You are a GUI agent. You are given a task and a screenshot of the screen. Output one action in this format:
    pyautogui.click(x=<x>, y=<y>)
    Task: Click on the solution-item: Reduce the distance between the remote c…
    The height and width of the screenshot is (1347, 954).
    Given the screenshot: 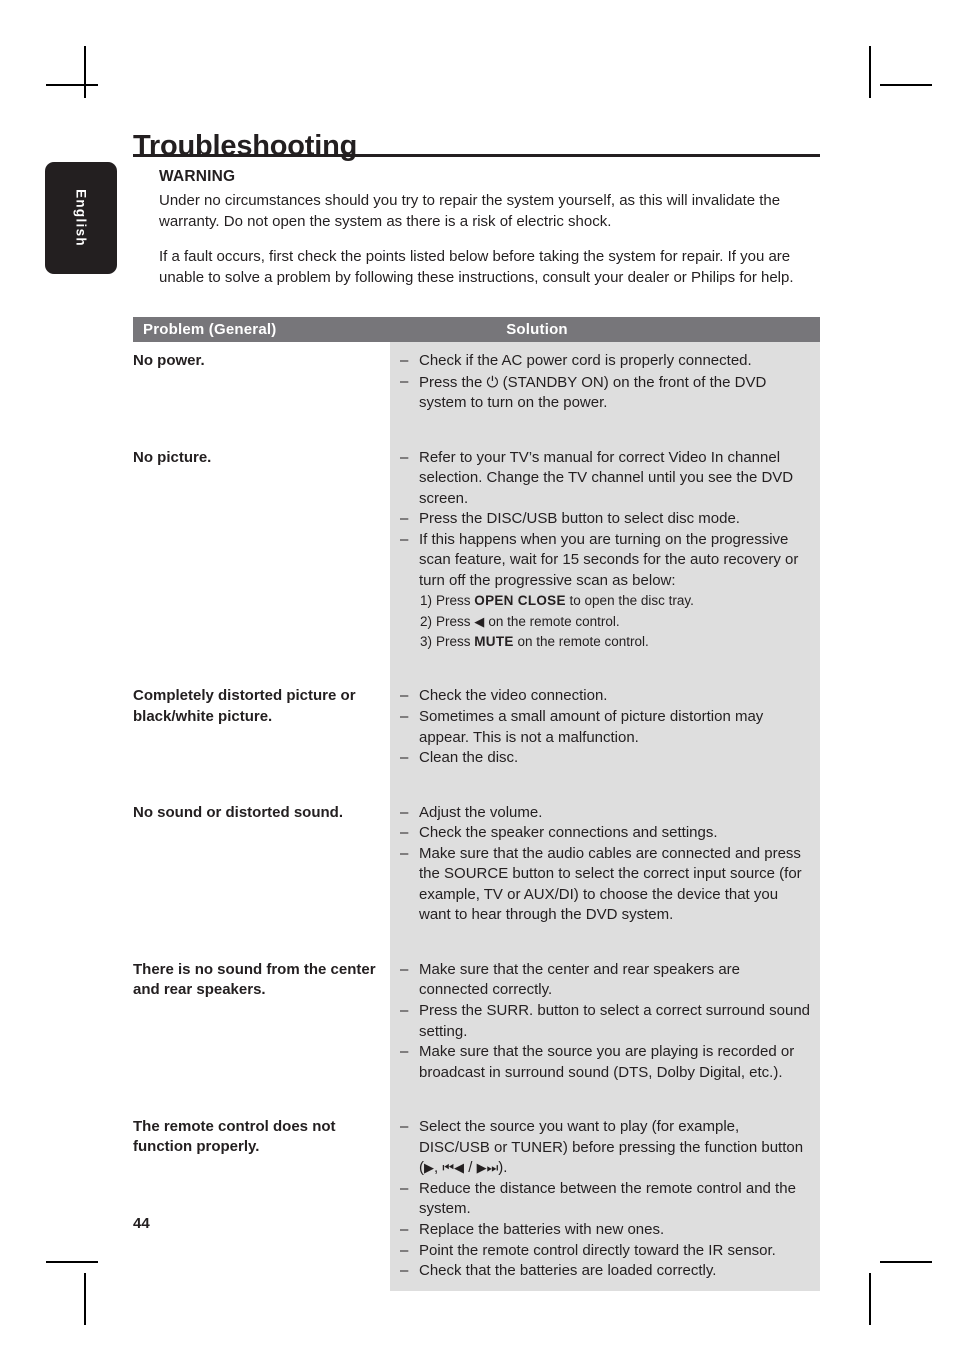 What is the action you would take?
    pyautogui.click(x=605, y=1199)
    